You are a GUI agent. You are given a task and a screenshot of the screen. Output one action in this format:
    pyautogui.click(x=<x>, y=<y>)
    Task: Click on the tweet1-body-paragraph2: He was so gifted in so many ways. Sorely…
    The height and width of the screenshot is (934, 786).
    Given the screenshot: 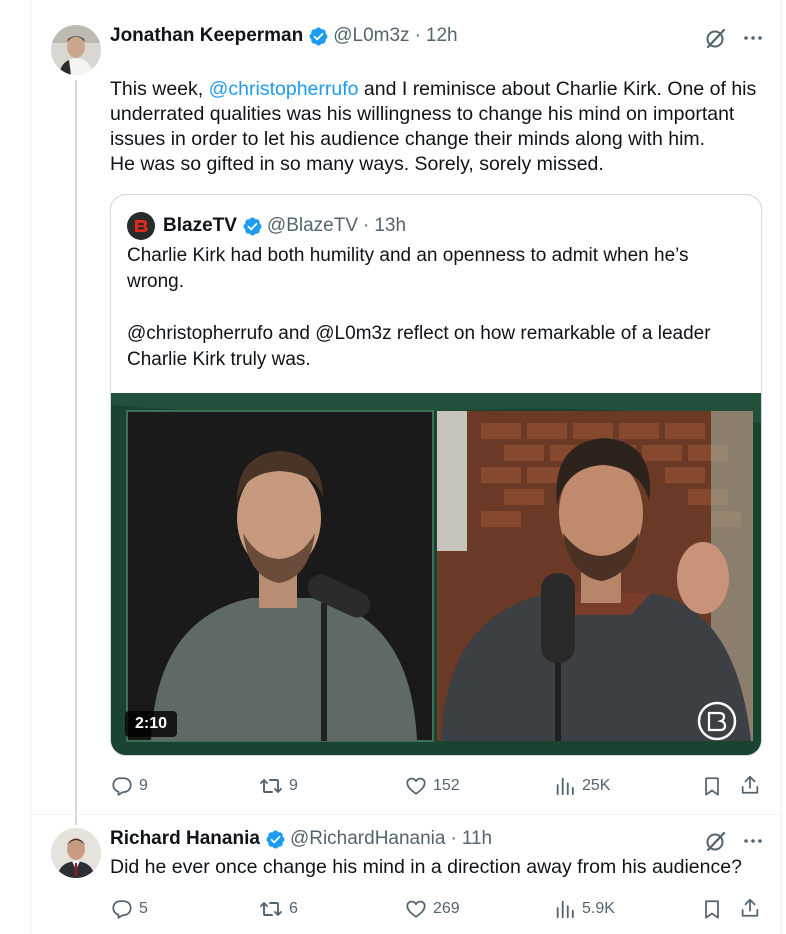 What is the action you would take?
    pyautogui.click(x=357, y=164)
    